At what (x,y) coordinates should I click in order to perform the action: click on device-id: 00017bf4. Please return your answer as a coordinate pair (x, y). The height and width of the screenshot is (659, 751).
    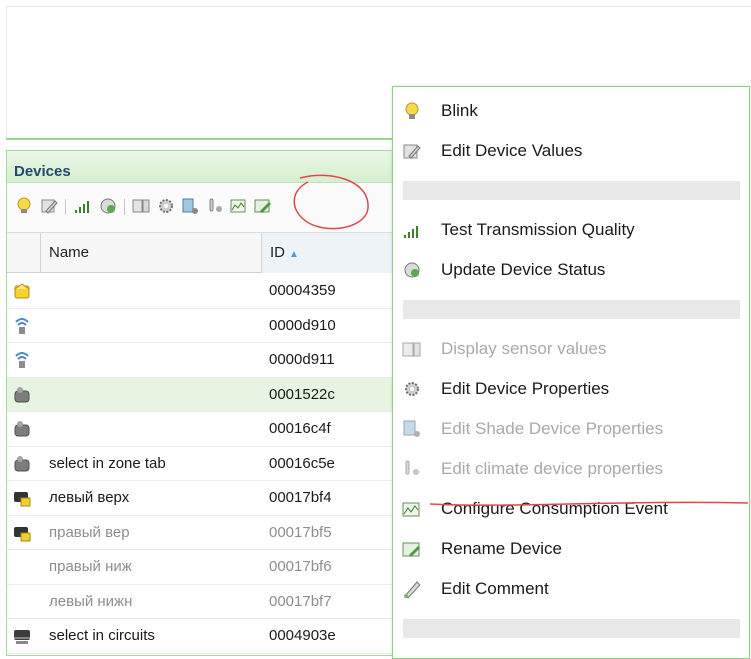
    Looking at the image, I should click on (300, 497).